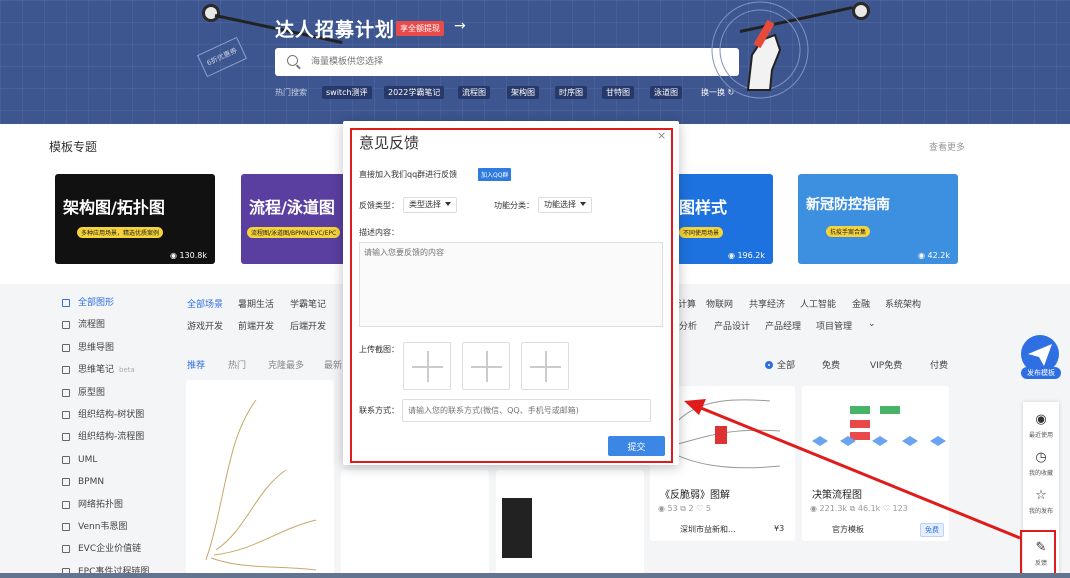 The height and width of the screenshot is (578, 1070). What do you see at coordinates (732, 325) in the screenshot?
I see `category-product-design: 产品设计` at bounding box center [732, 325].